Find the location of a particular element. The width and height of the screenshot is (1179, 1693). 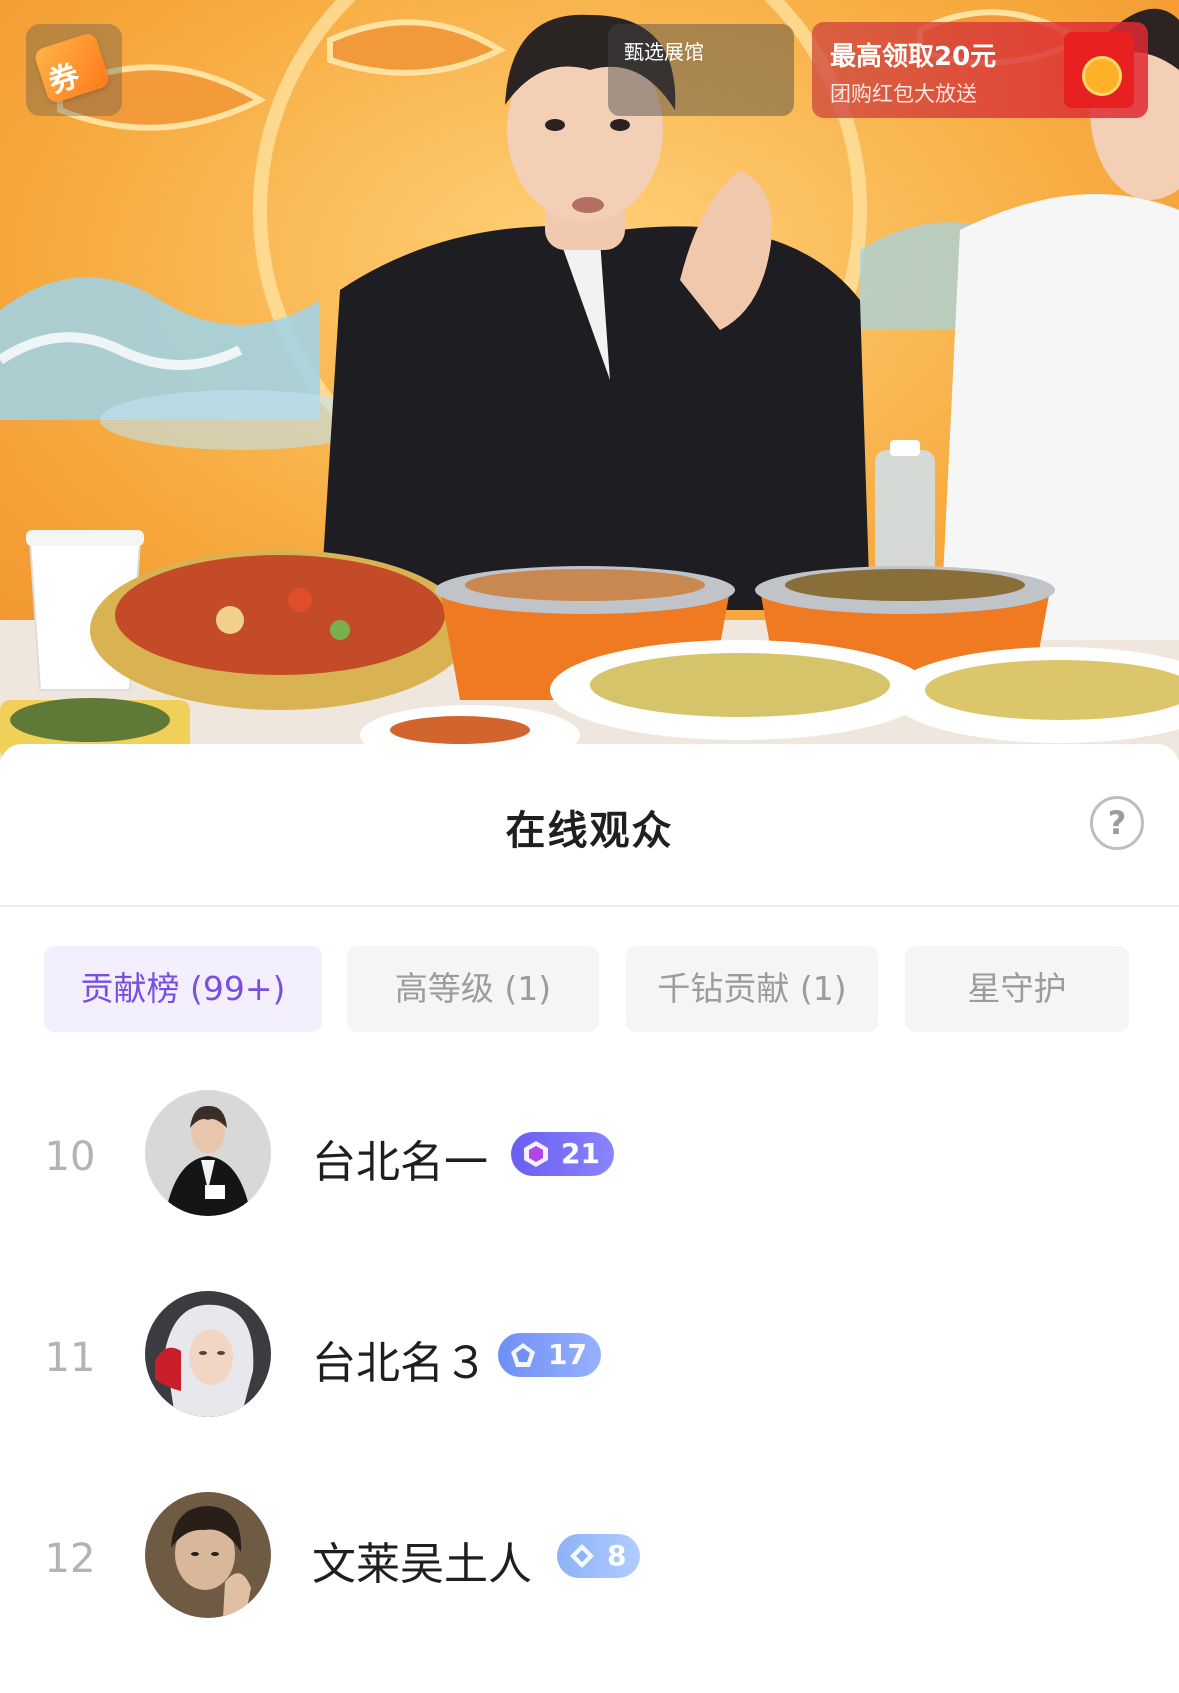

level-badge: 21 is located at coordinates (562, 1154).